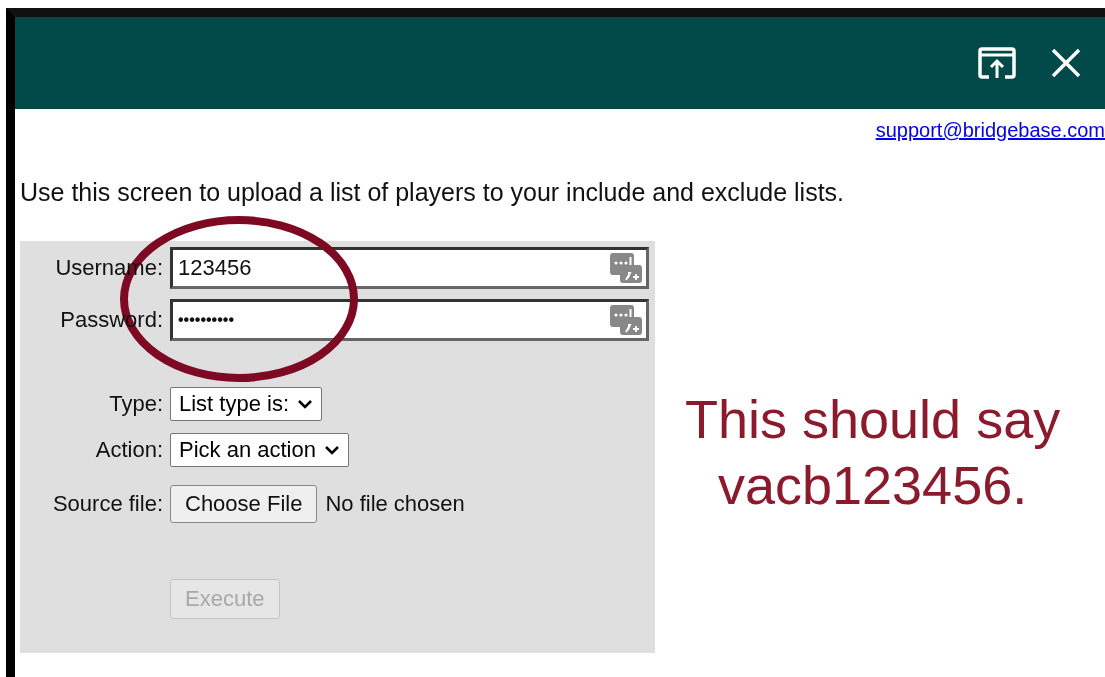 The image size is (1105, 677). What do you see at coordinates (259, 450) in the screenshot?
I see `dropdown: Pick an action` at bounding box center [259, 450].